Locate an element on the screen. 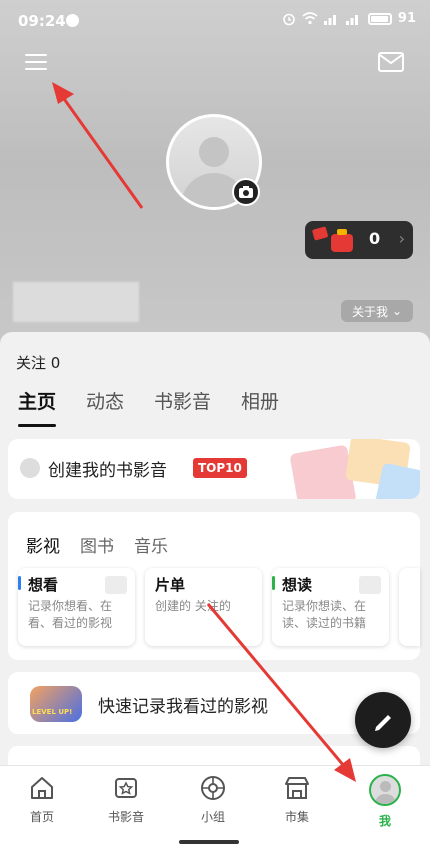  tab-books-movies-music: 书影音 is located at coordinates (182, 400).